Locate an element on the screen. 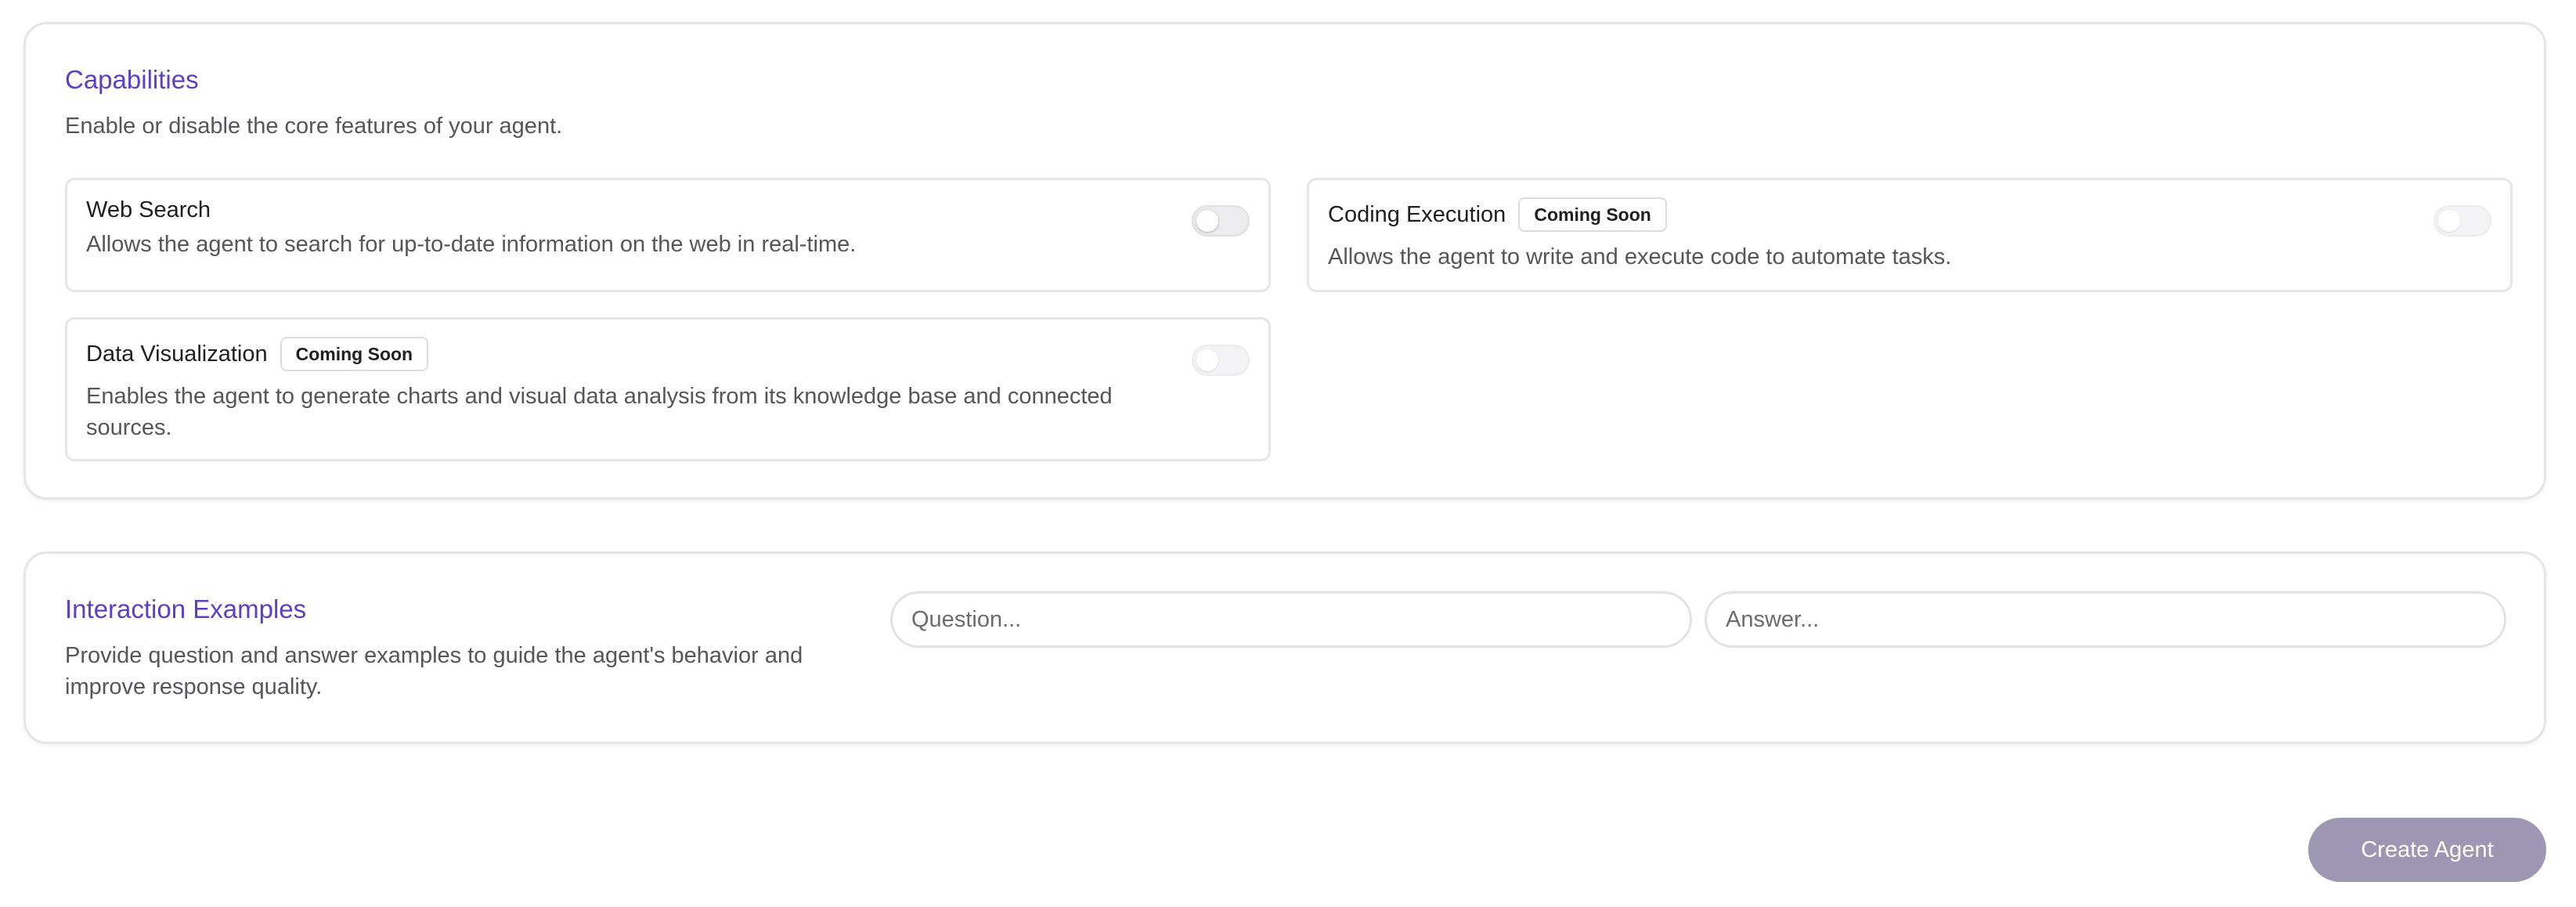 This screenshot has height=907, width=2576. capability-title-text: Data Visualization is located at coordinates (177, 354).